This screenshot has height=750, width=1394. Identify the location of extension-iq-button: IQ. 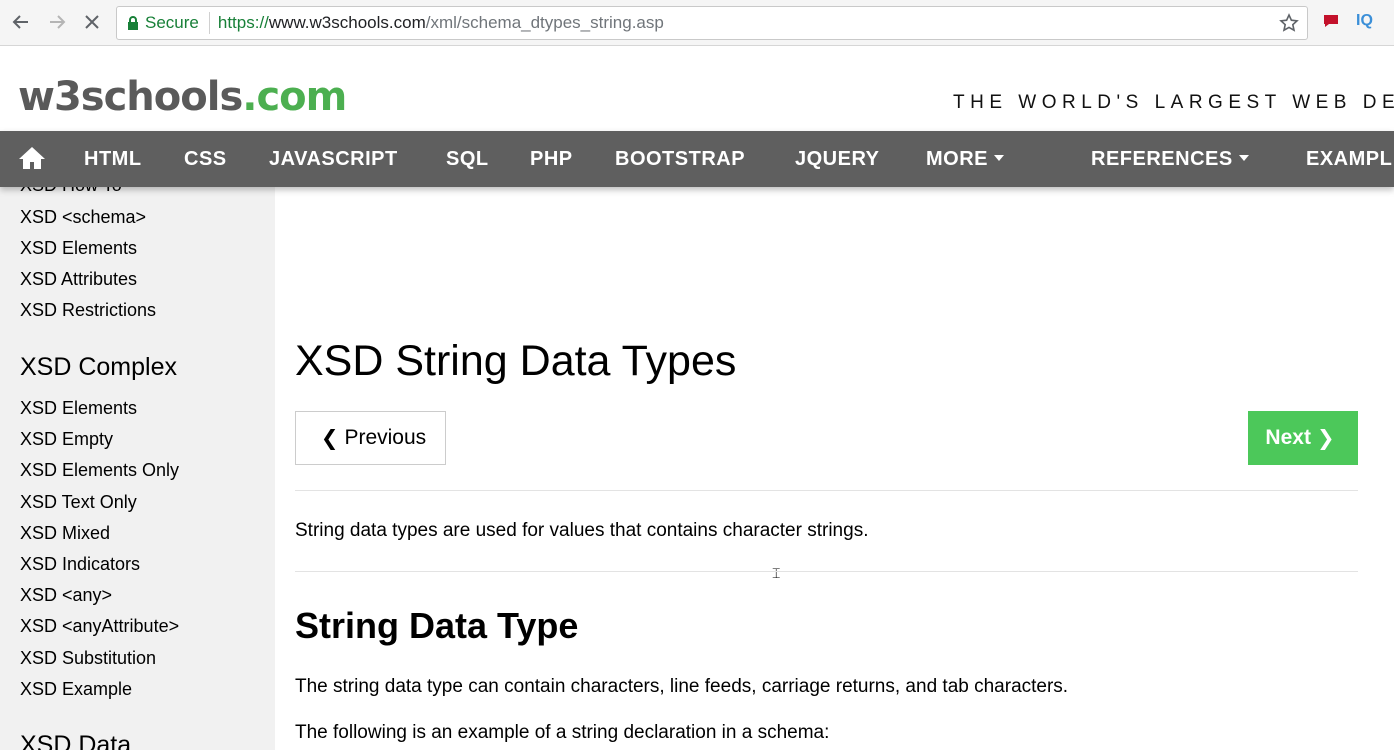
(1364, 21).